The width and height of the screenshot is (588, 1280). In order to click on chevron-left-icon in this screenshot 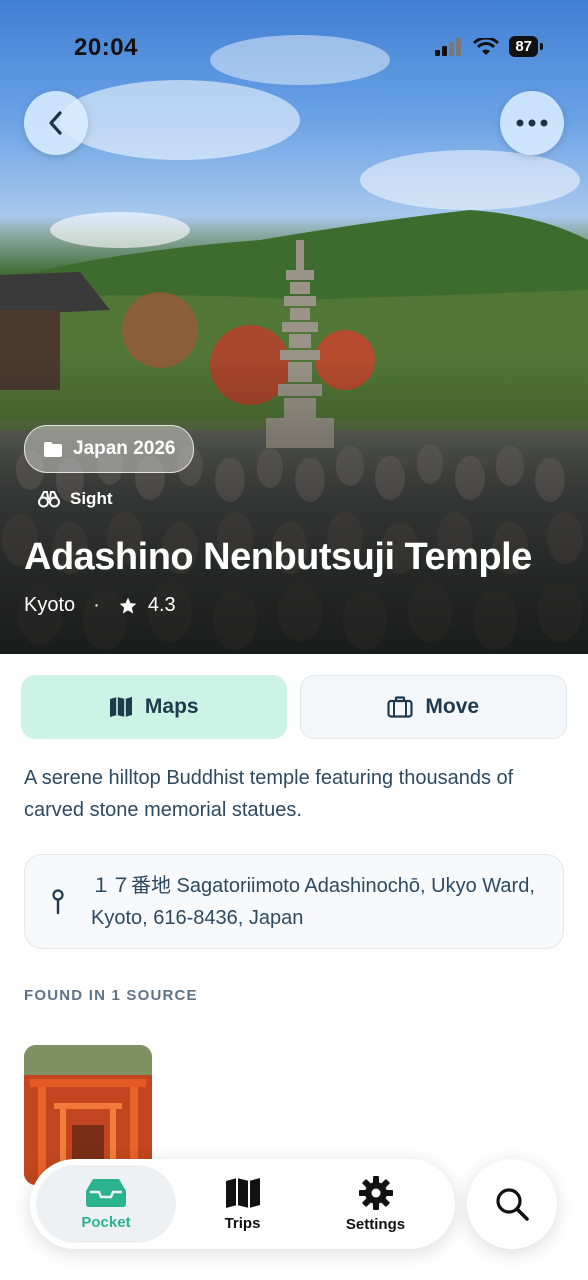, I will do `click(55, 123)`.